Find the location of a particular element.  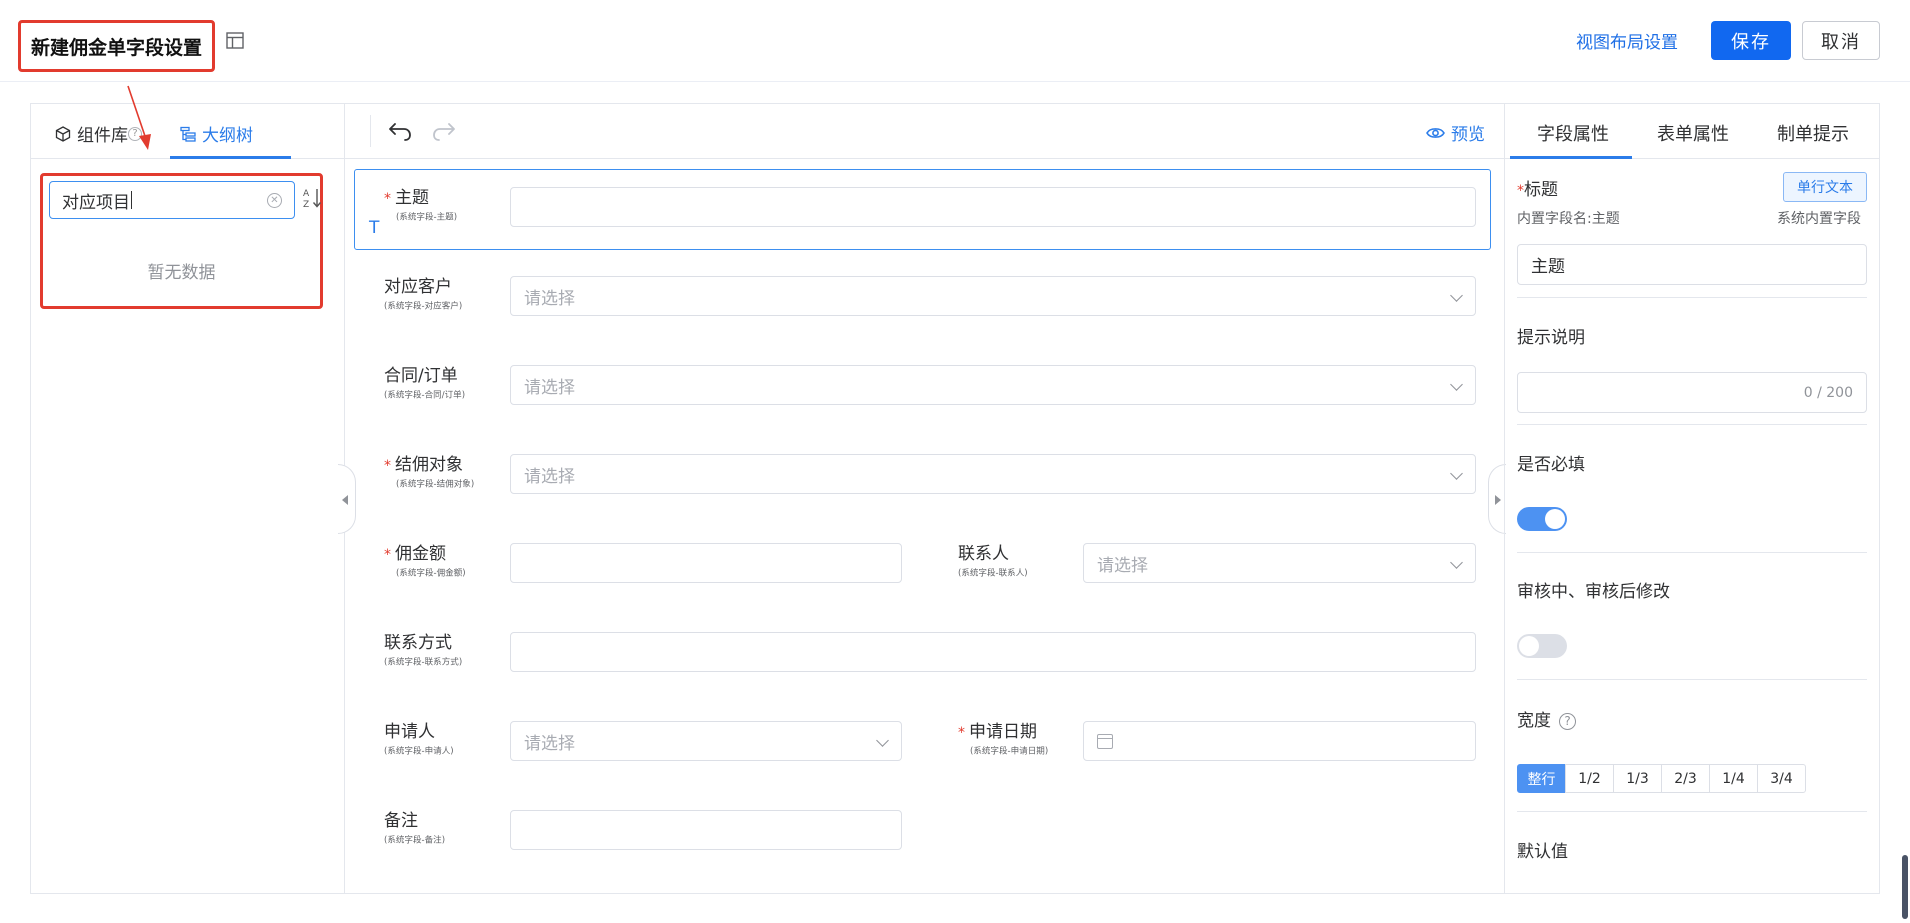

tab-field-properties: 字段属性 is located at coordinates (1573, 133).